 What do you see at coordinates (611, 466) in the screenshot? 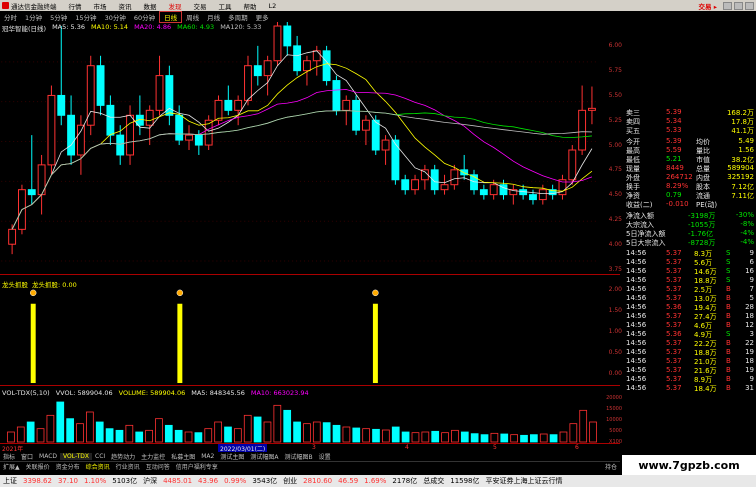
I see `holdings-tab: 持仓` at bounding box center [611, 466].